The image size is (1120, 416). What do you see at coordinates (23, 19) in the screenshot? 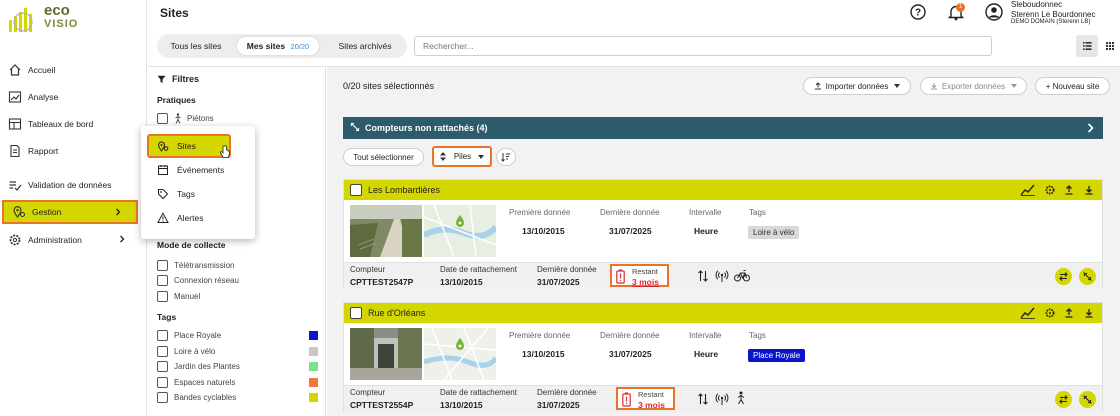
I see `ecovisio-logo-icon` at bounding box center [23, 19].